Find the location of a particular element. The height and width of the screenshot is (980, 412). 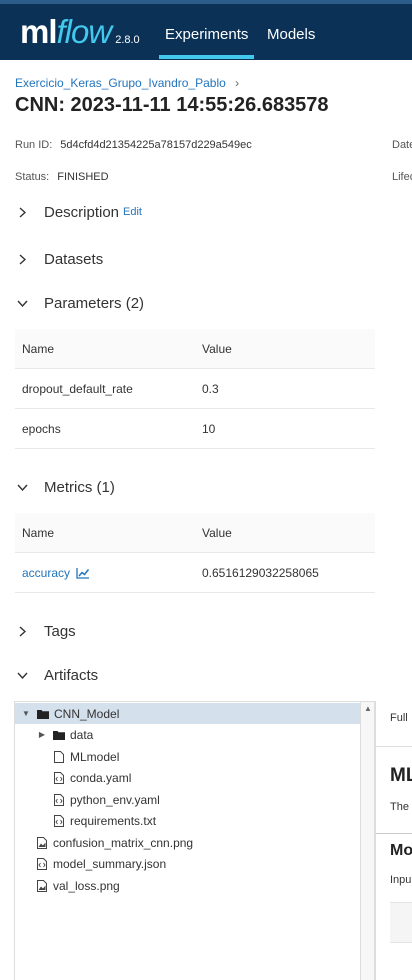

section-description: Description Edit is located at coordinates (78, 212).